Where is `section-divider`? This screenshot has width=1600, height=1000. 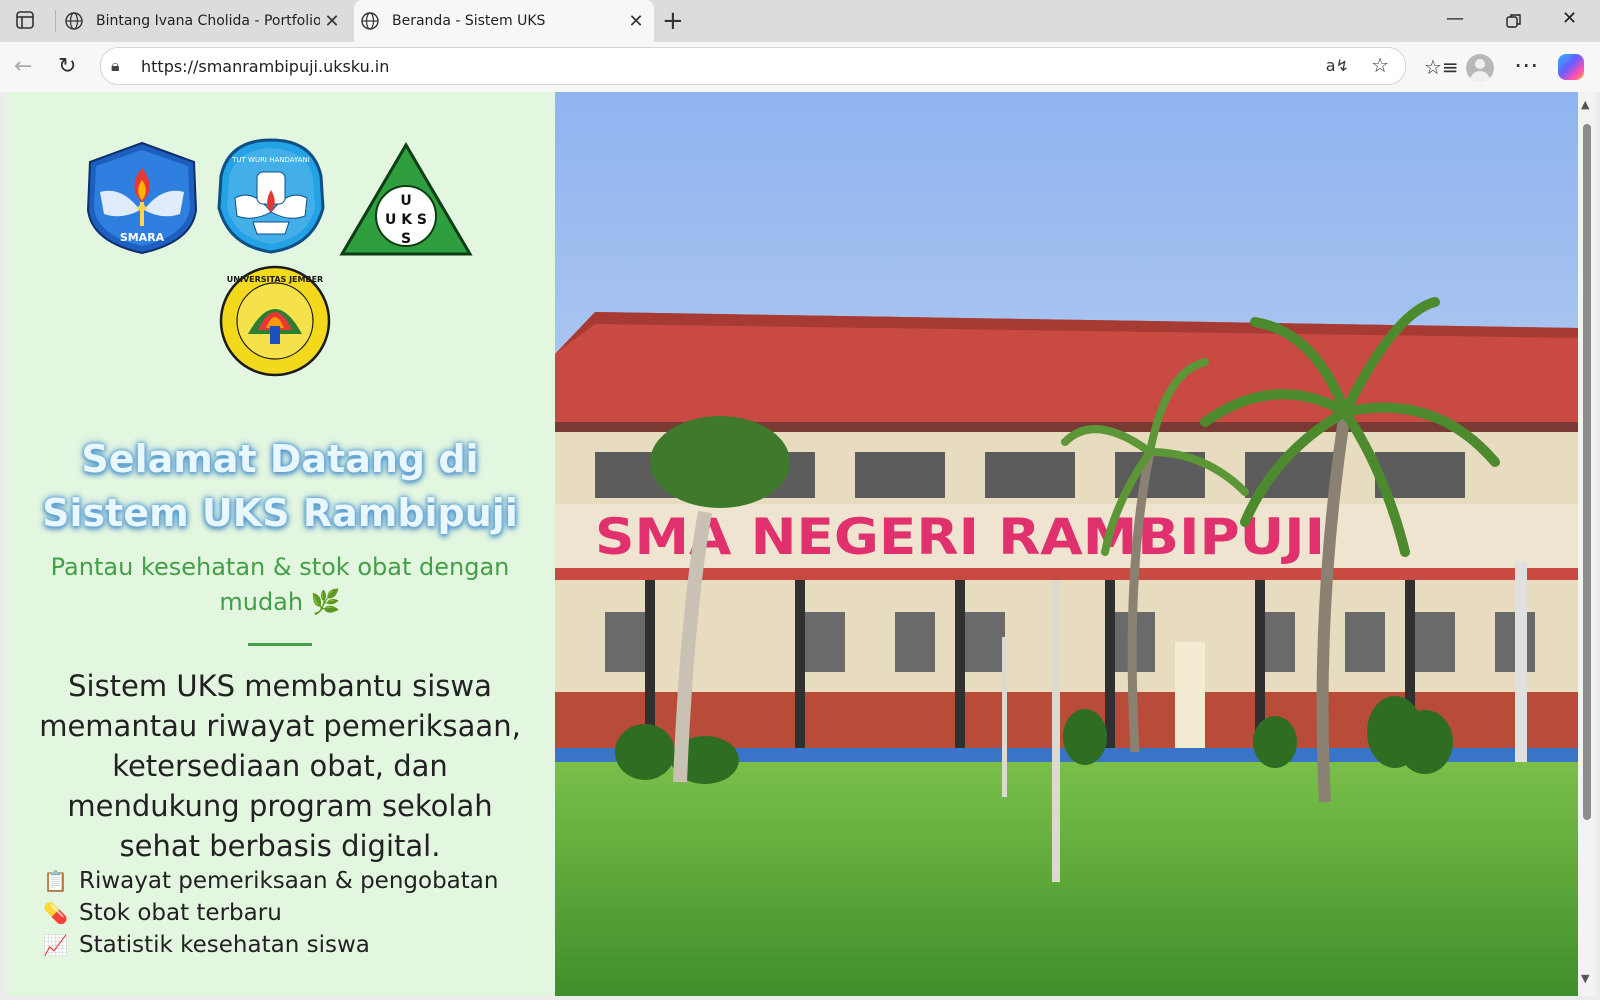
section-divider is located at coordinates (280, 644).